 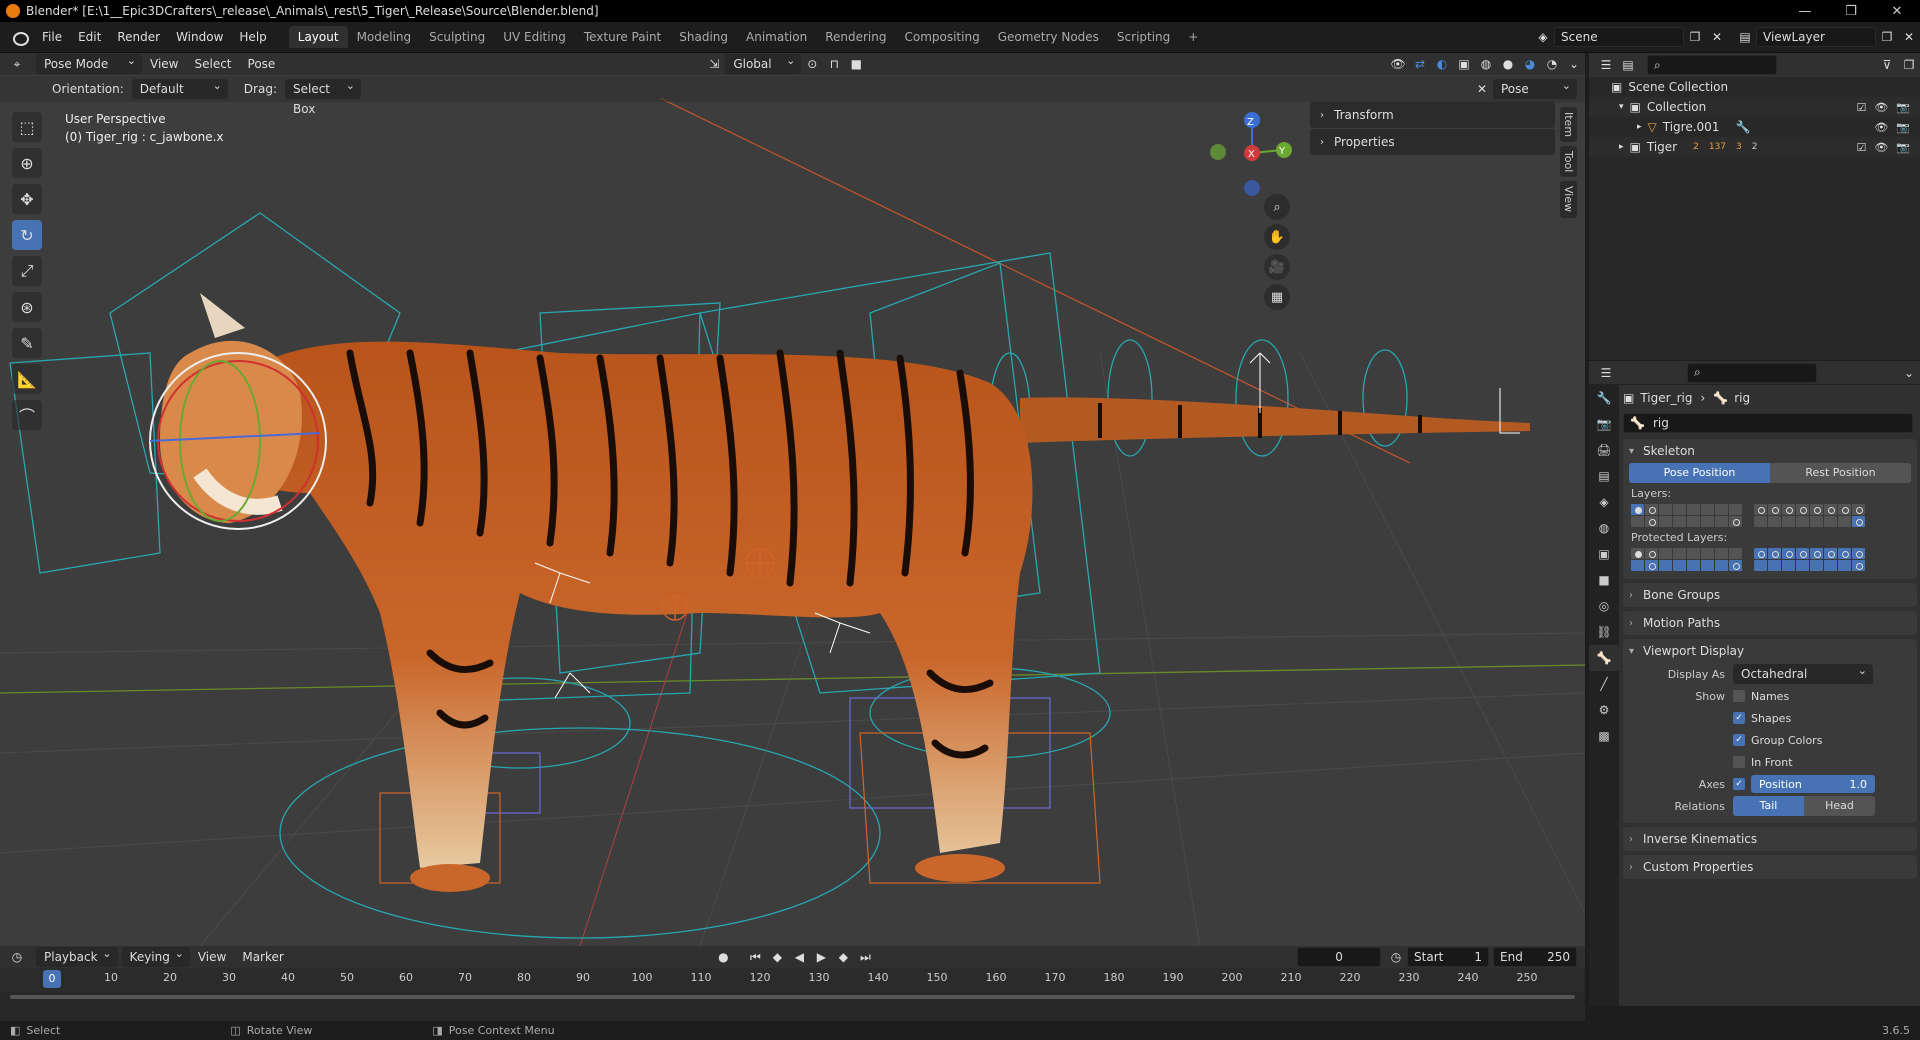 I want to click on tab-geometry-nodes: Geometry Nodes, so click(x=1048, y=37).